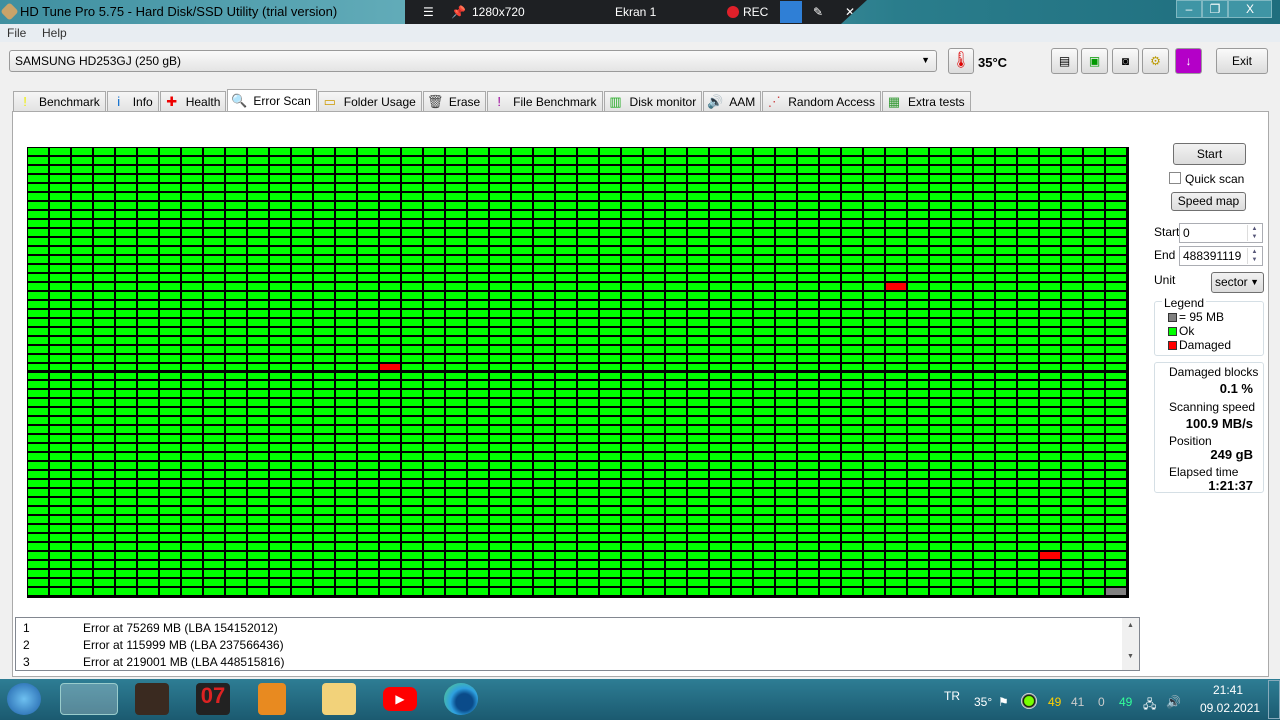  What do you see at coordinates (1064, 61) in the screenshot?
I see `copy-text-button: ▤` at bounding box center [1064, 61].